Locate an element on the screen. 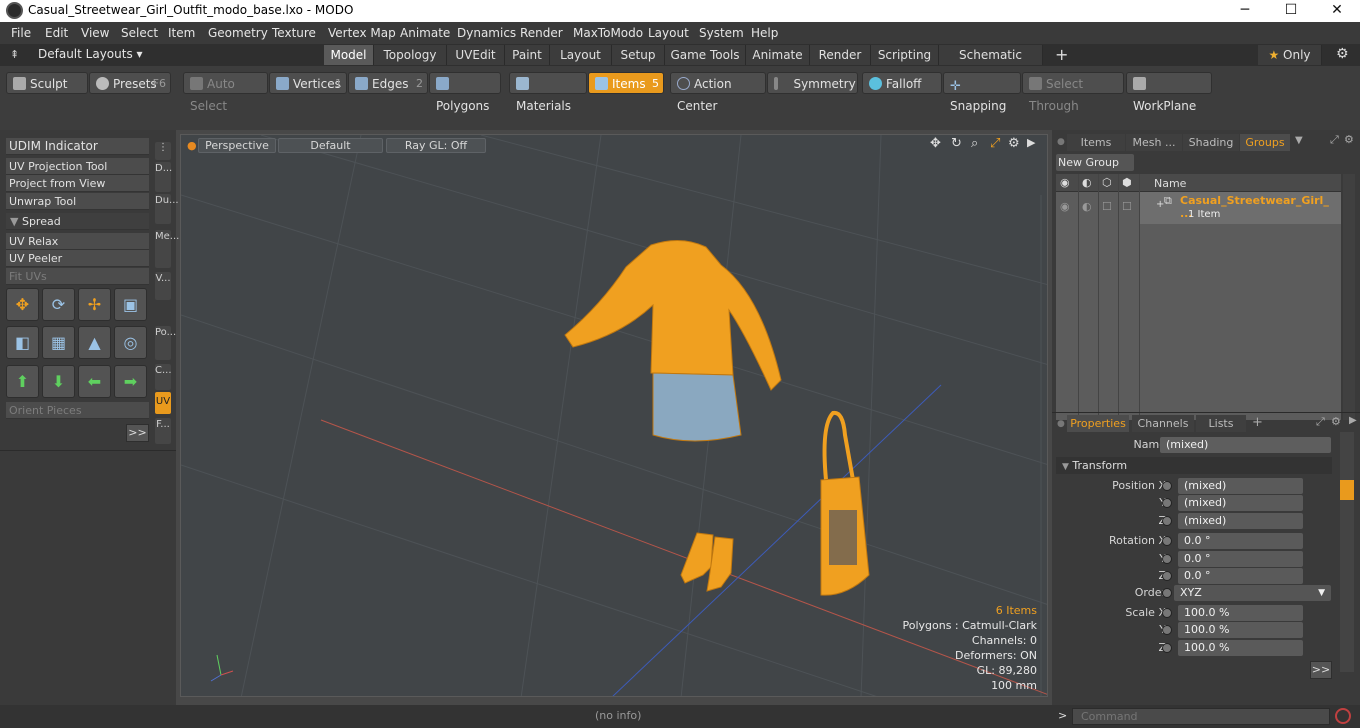 This screenshot has width=1360, height=728. maximize-button: ☐ is located at coordinates (1291, 11).